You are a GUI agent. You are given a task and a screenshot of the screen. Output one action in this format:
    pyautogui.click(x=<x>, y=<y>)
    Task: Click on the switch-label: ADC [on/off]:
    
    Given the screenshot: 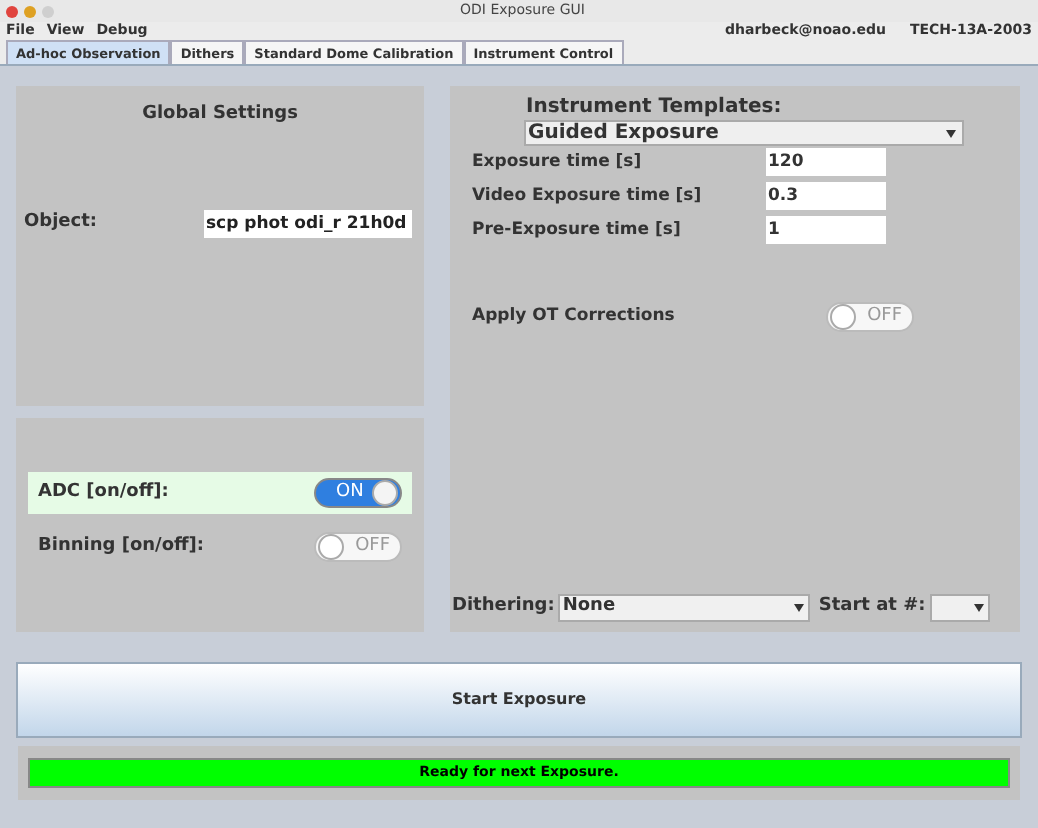 What is the action you would take?
    pyautogui.click(x=103, y=492)
    